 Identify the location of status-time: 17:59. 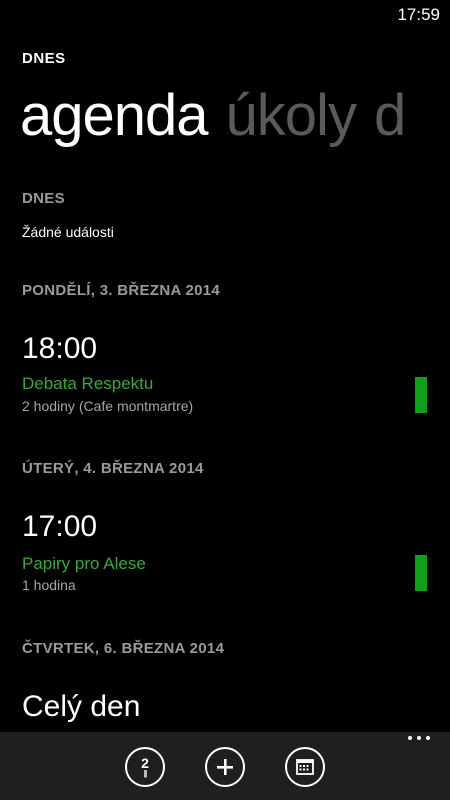
(418, 14).